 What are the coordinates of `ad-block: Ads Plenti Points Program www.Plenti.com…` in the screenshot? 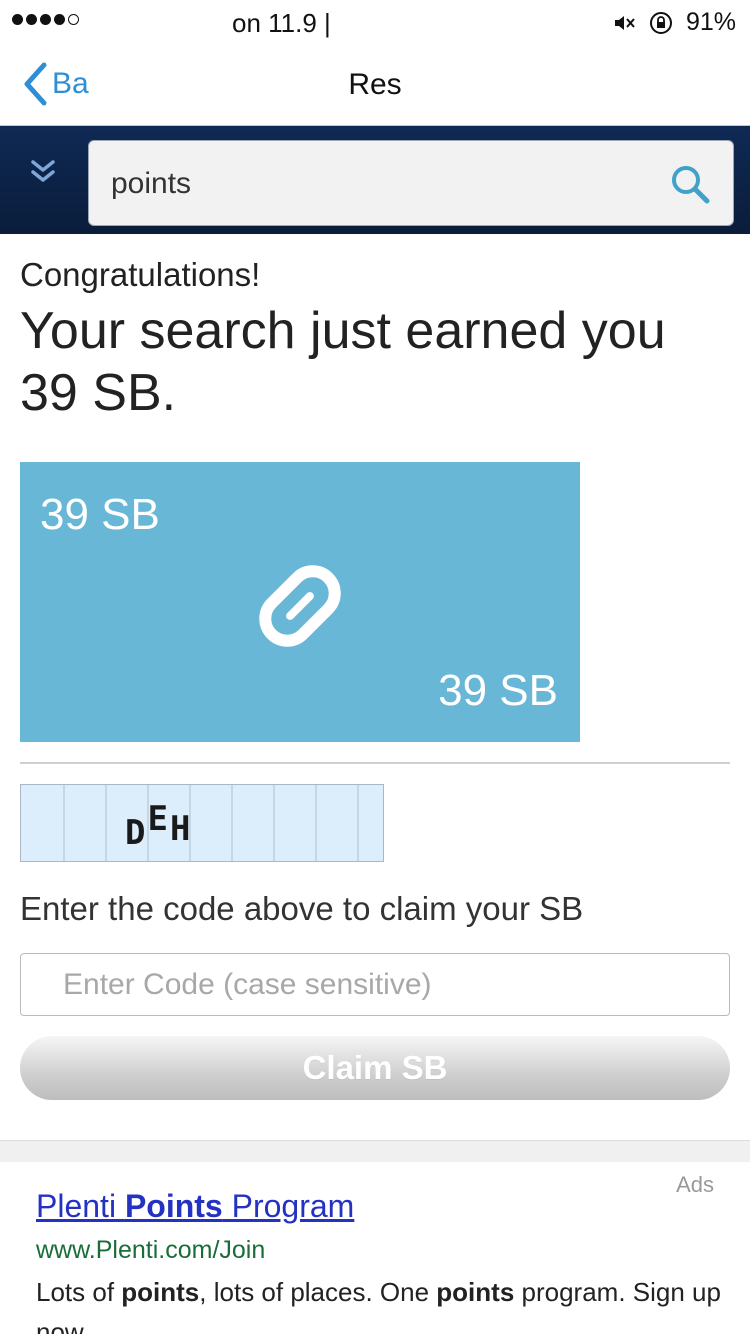 It's located at (375, 1248).